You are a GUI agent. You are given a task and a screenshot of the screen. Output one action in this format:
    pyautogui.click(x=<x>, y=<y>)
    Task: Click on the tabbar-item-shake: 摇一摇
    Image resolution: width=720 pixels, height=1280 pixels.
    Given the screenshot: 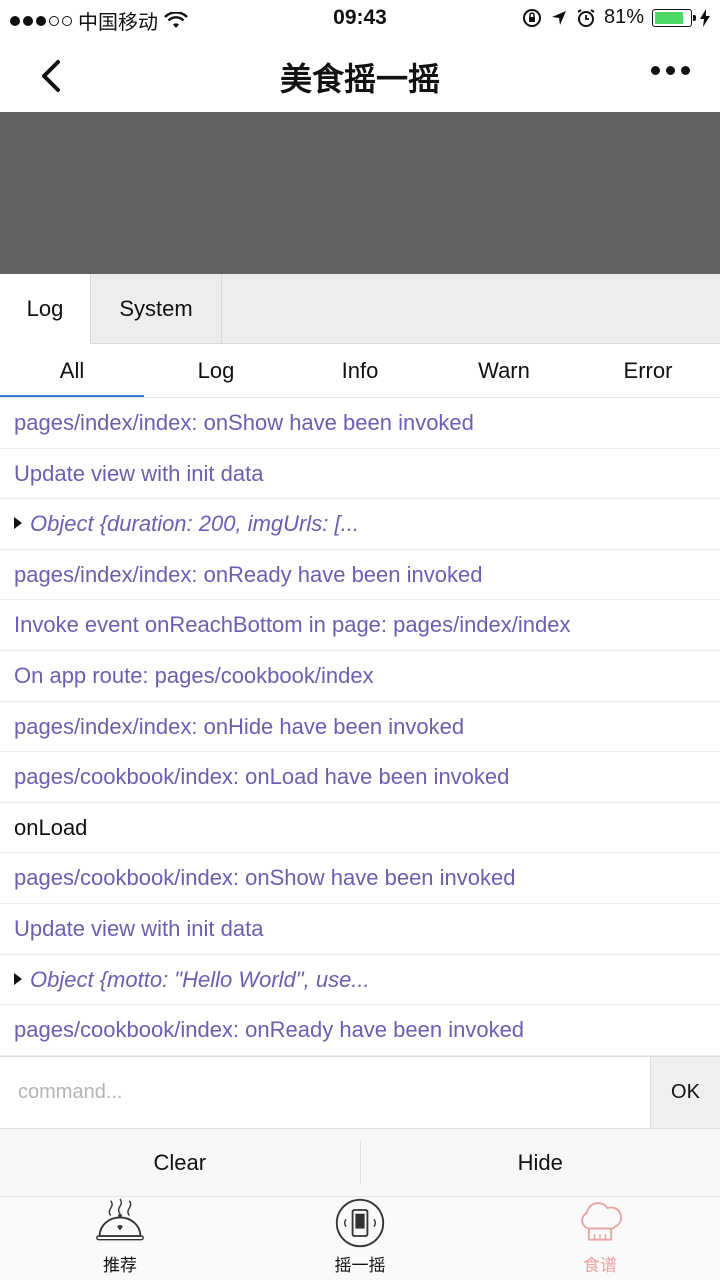 What is the action you would take?
    pyautogui.click(x=360, y=1238)
    